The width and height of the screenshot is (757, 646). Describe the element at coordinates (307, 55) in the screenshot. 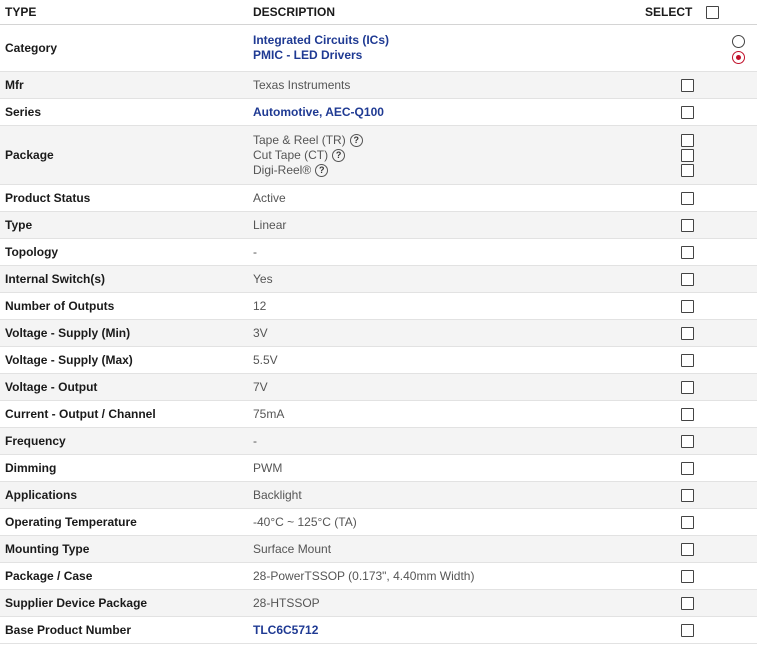

I see `attribute-value-link: PMIC - LED Drivers` at that location.